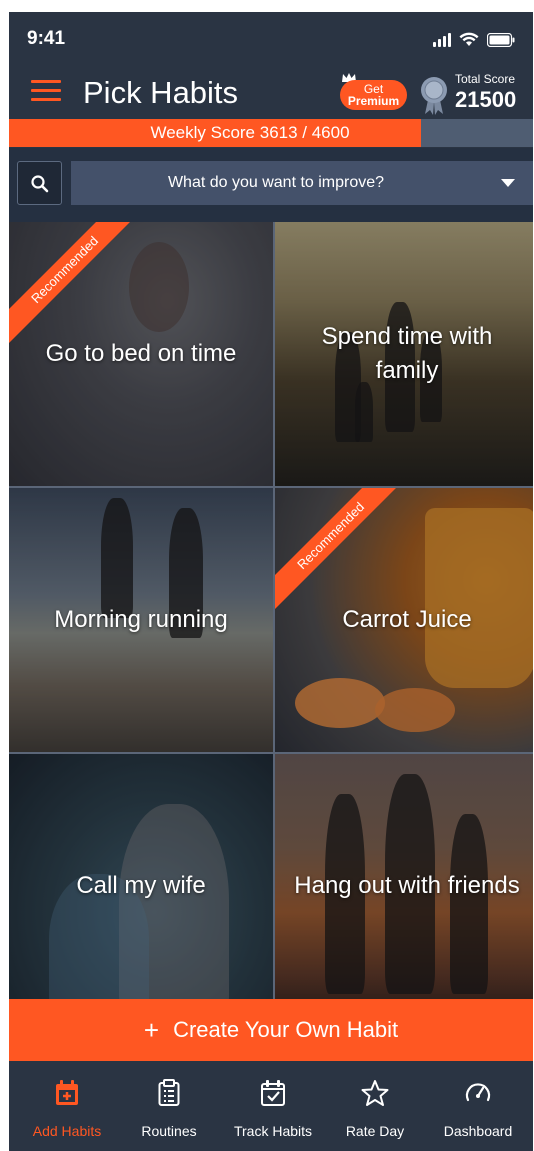 This screenshot has width=534, height=1151. What do you see at coordinates (485, 79) in the screenshot?
I see `total-score-label: Total Score` at bounding box center [485, 79].